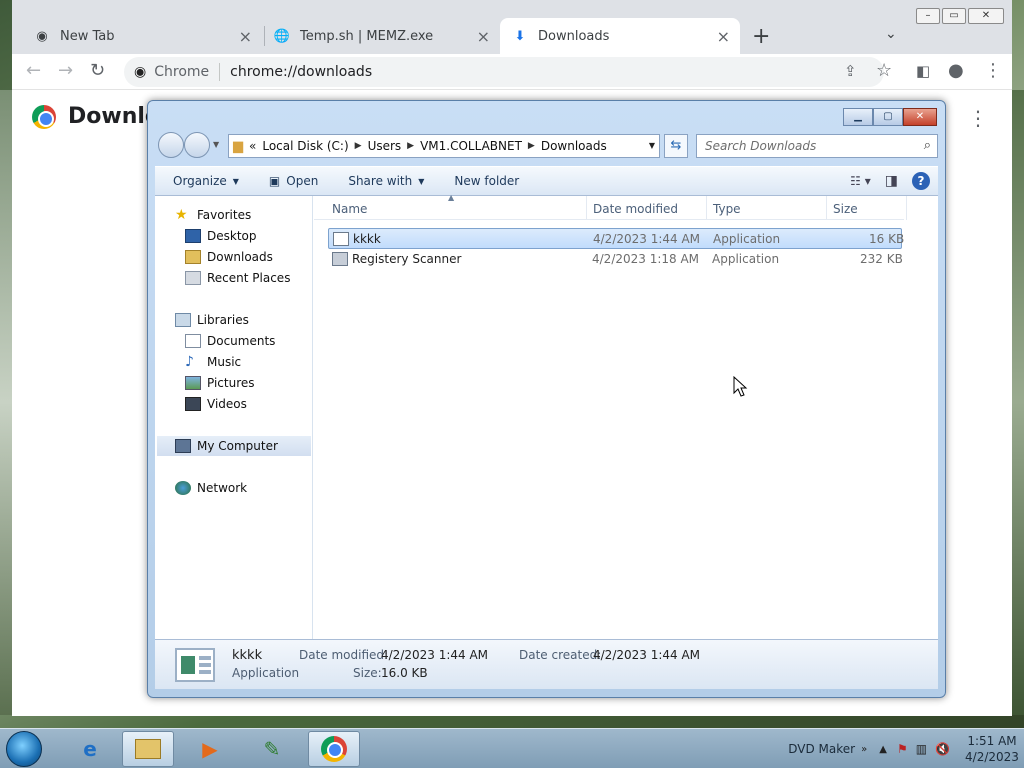 The height and width of the screenshot is (768, 1024). What do you see at coordinates (635, 209) in the screenshot?
I see `column-date-modified: Date modified` at bounding box center [635, 209].